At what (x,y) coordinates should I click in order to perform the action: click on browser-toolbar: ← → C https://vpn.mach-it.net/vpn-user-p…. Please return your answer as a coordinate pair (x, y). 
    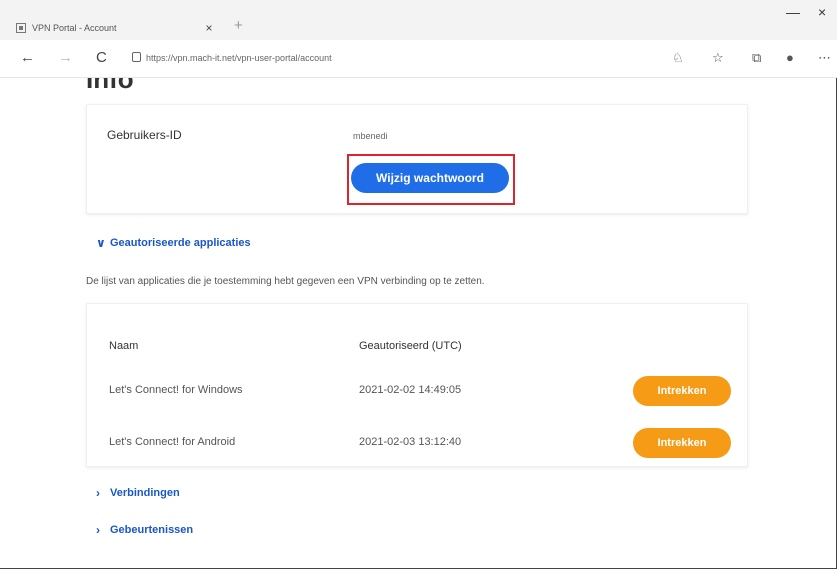
    Looking at the image, I should click on (418, 59).